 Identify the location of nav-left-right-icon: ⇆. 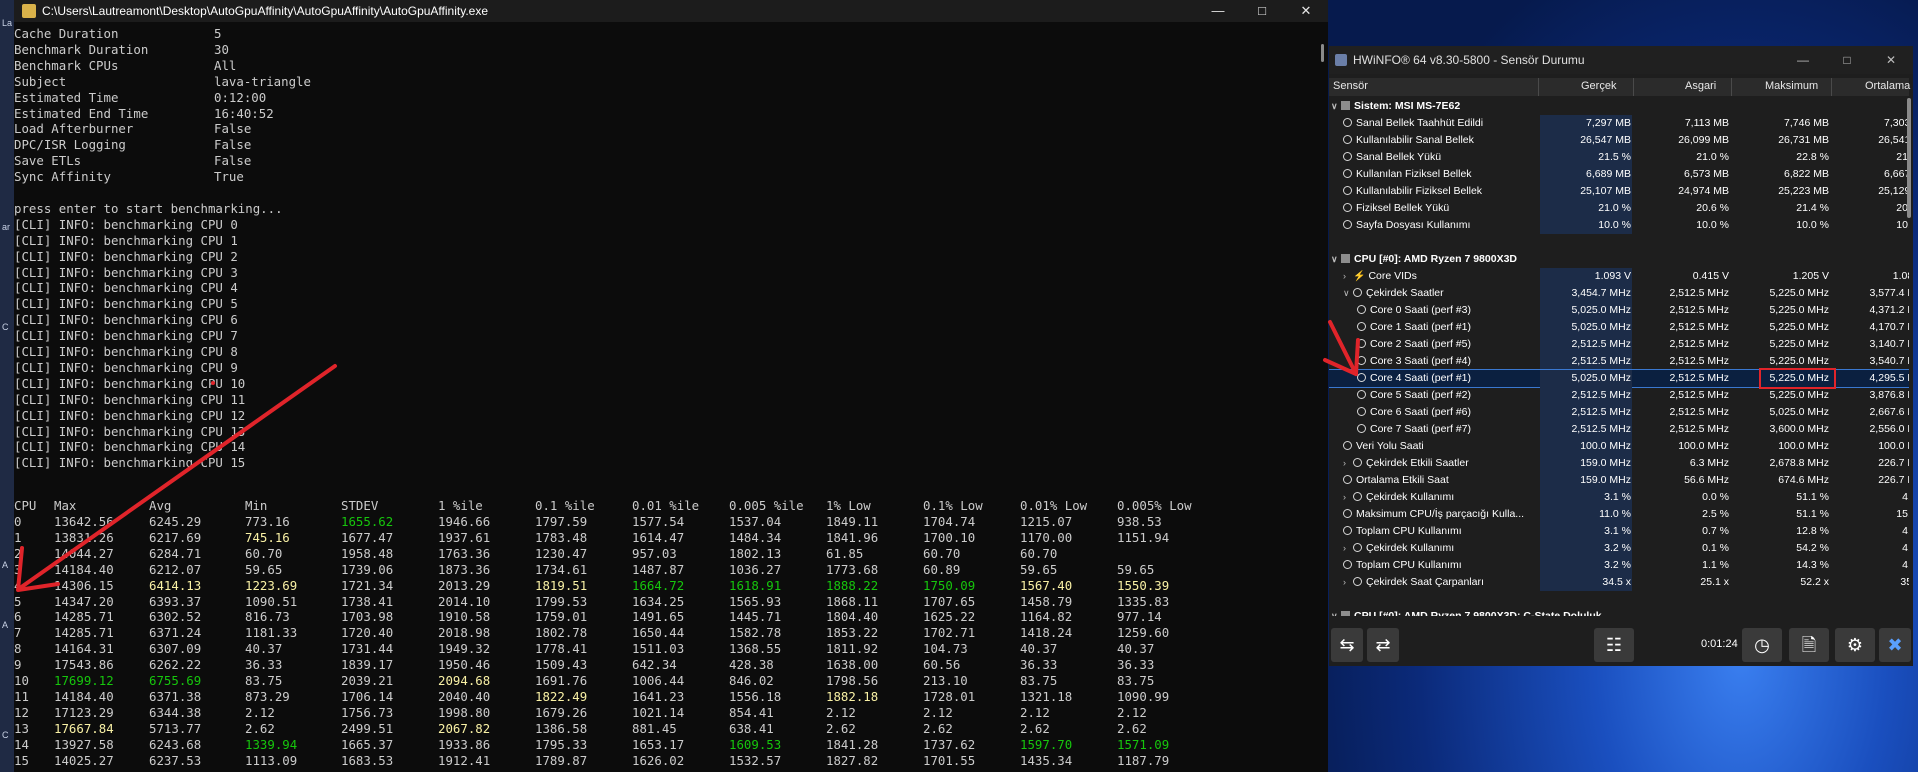
(1347, 645).